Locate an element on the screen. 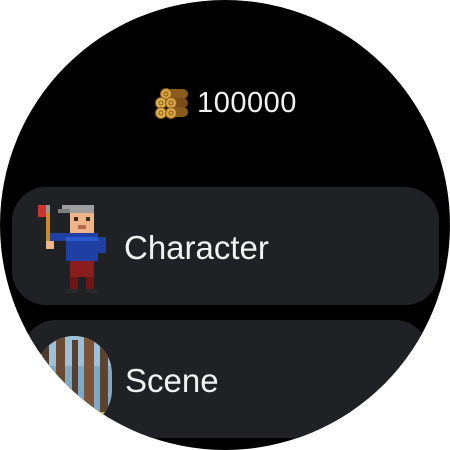 The image size is (450, 450). wood-logs-icon is located at coordinates (172, 103).